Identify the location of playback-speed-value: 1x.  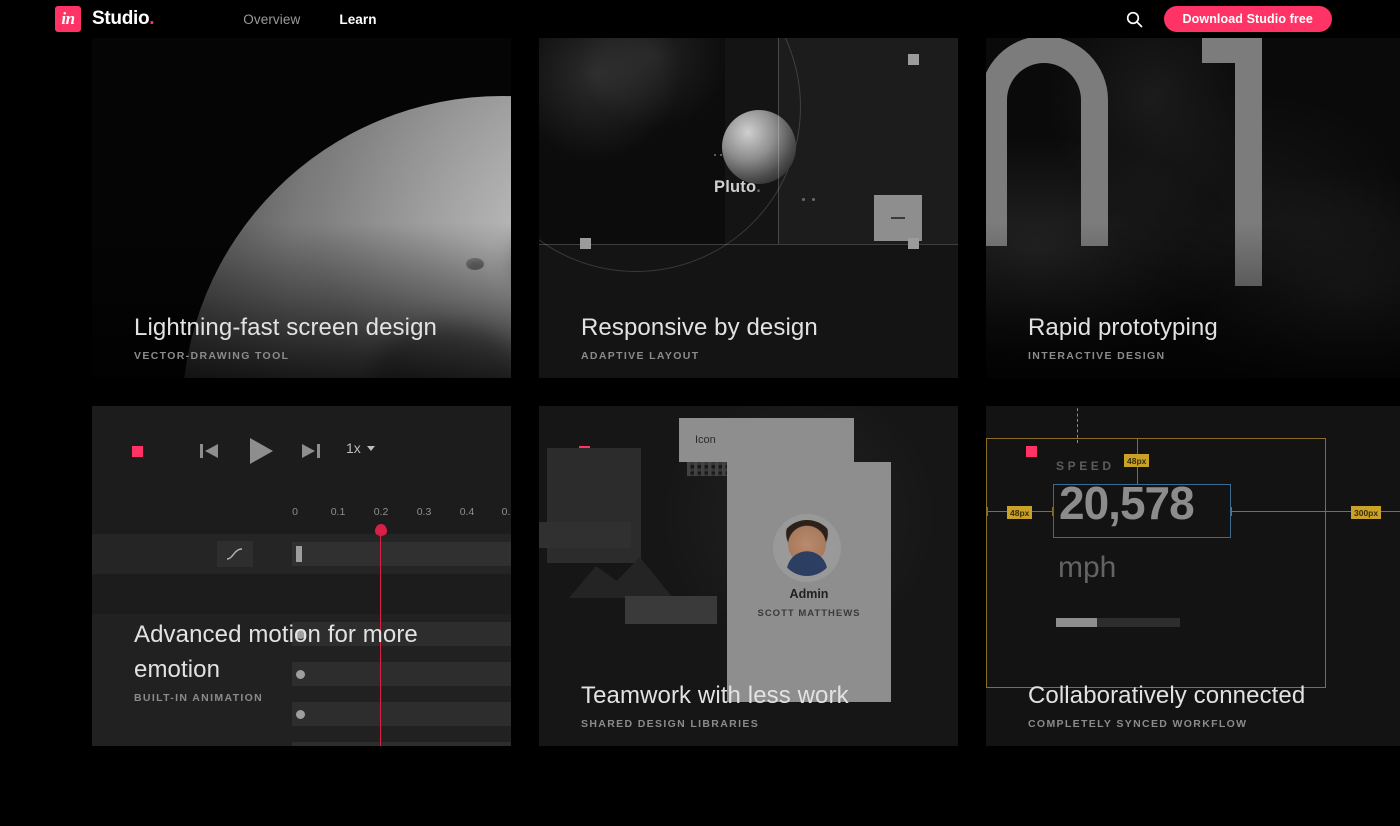
(353, 448).